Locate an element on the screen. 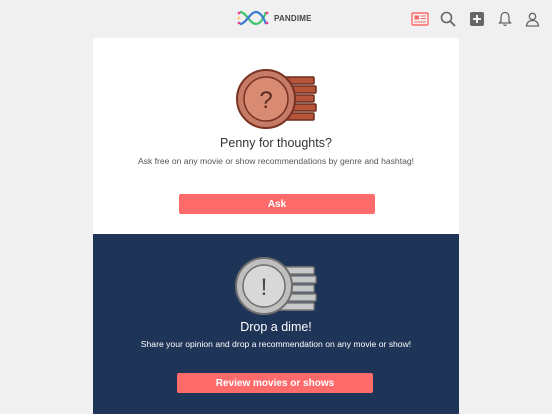  penny-coin-icon: ? is located at coordinates (276, 99).